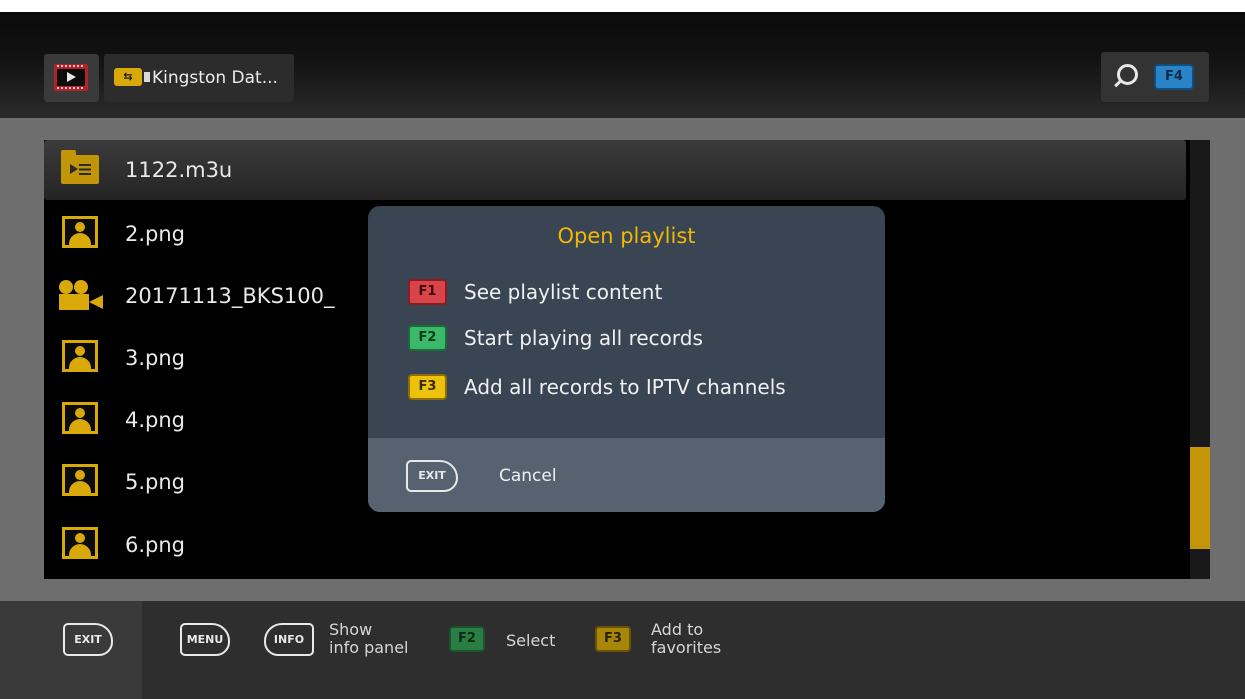 Image resolution: width=1245 pixels, height=699 pixels. What do you see at coordinates (132, 77) in the screenshot?
I see `usb-drive-icon: ⇆` at bounding box center [132, 77].